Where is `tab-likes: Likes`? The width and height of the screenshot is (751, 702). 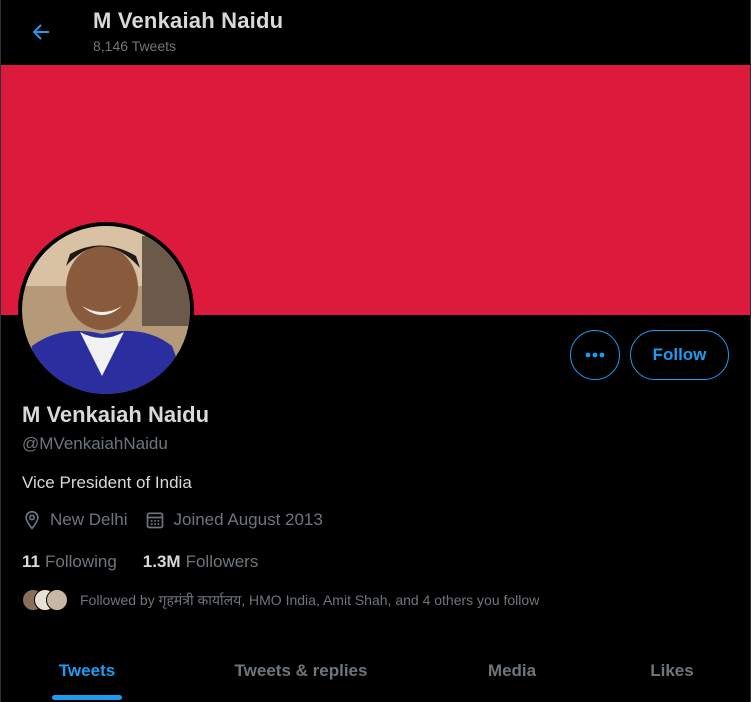 tab-likes: Likes is located at coordinates (672, 671).